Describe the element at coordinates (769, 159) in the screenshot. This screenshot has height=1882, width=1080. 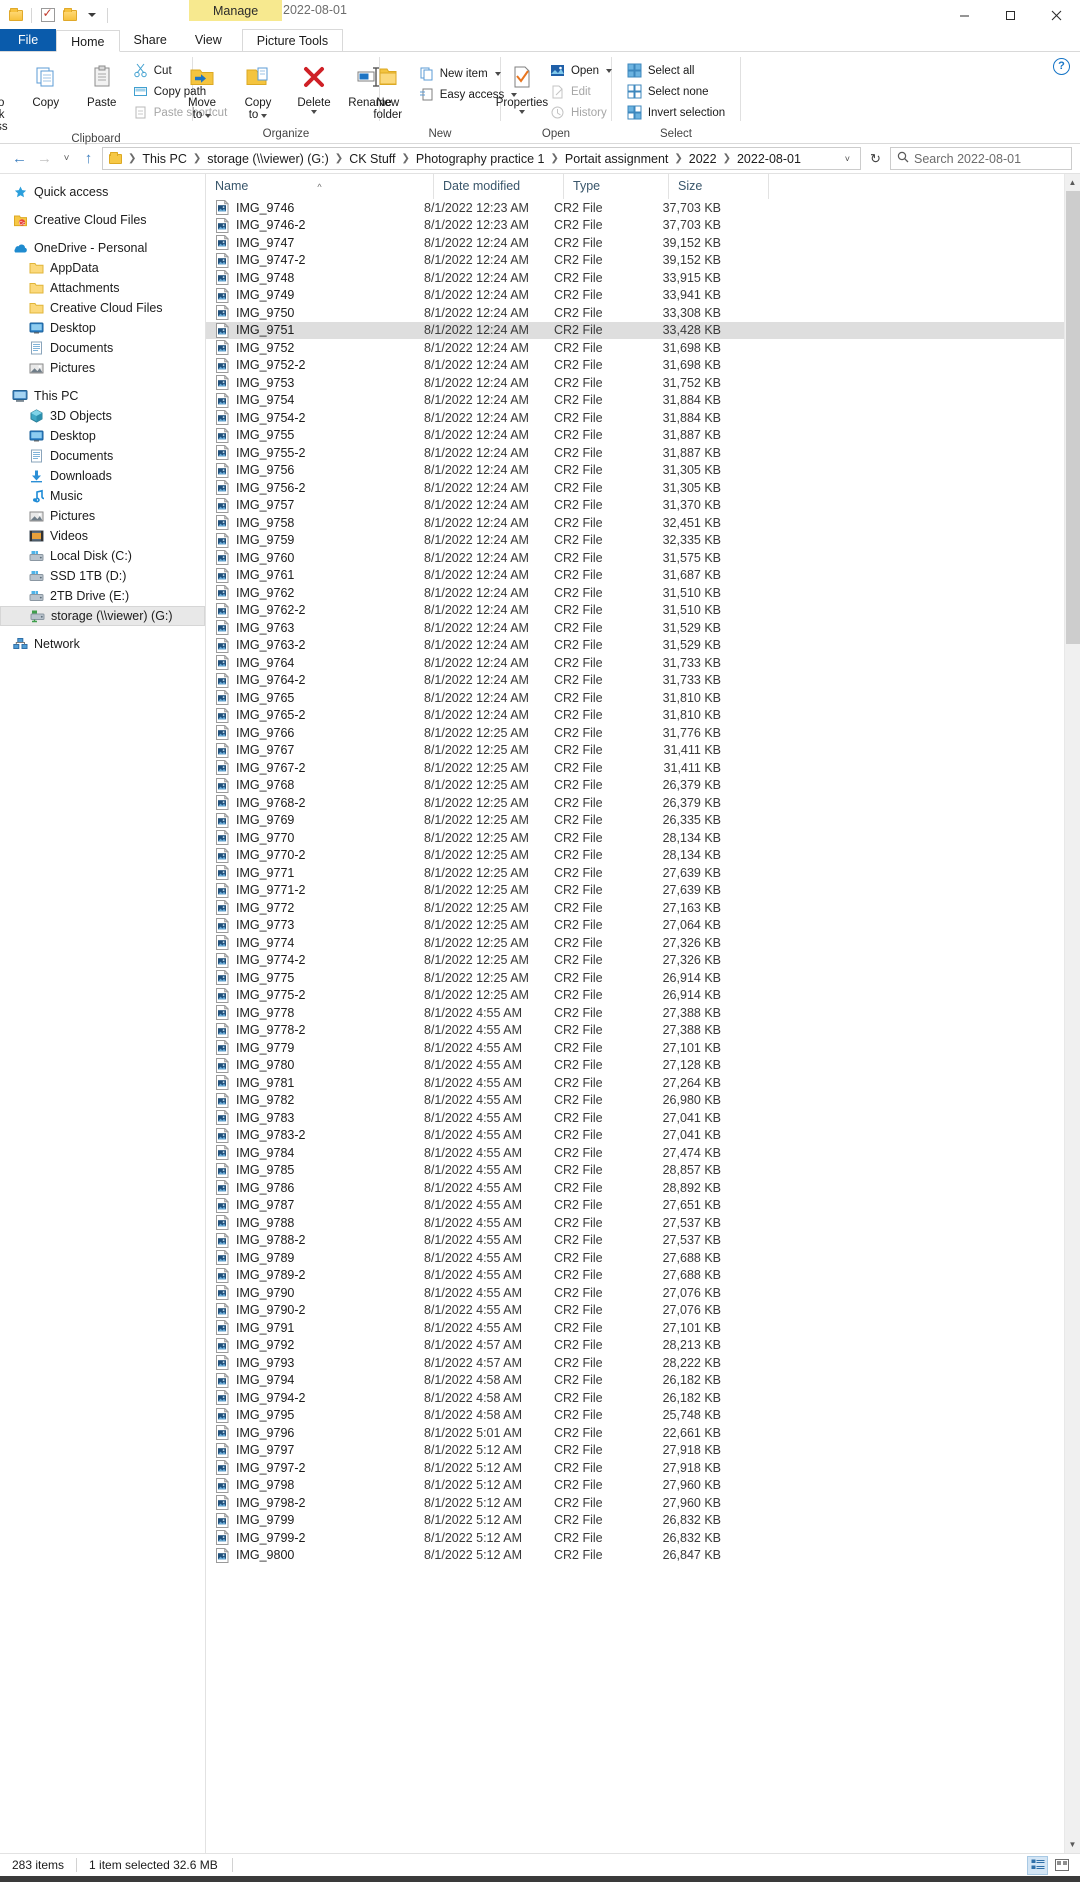
I see `breadcrumb-2022-08-01: 2022-08-01` at that location.